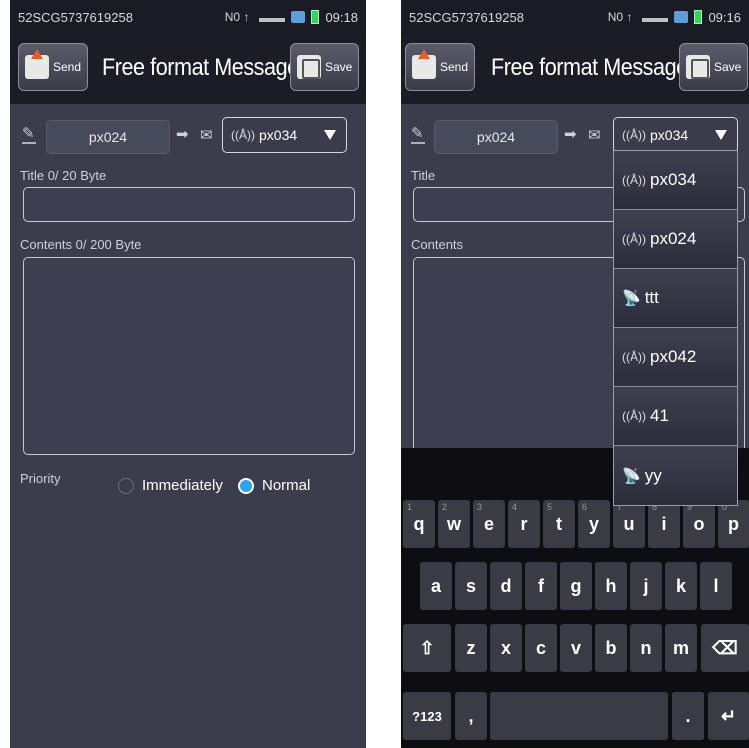 This screenshot has width=749, height=748. Describe the element at coordinates (454, 67) in the screenshot. I see `send-label: Send` at that location.